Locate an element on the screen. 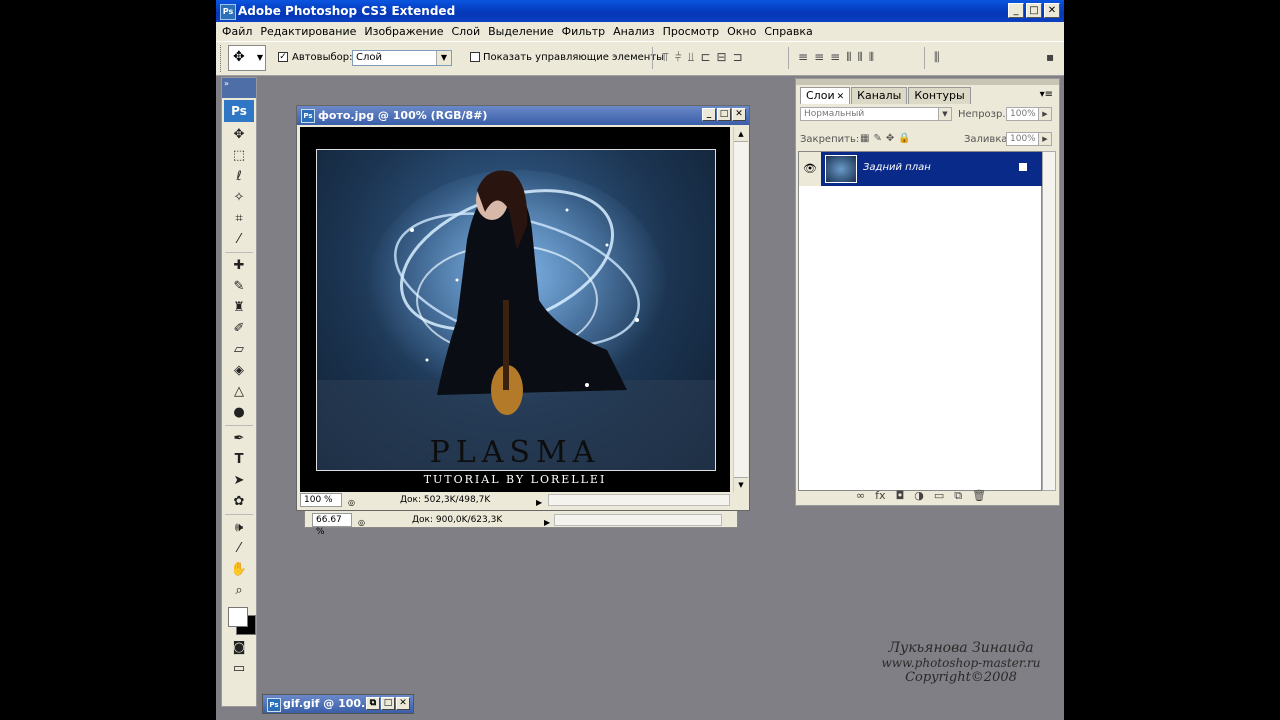  close-icon: ✕ is located at coordinates (841, 97).